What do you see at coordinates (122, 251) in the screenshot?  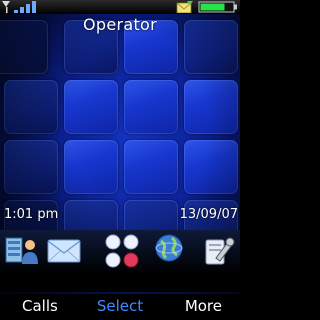 I see `four-dots-icon` at bounding box center [122, 251].